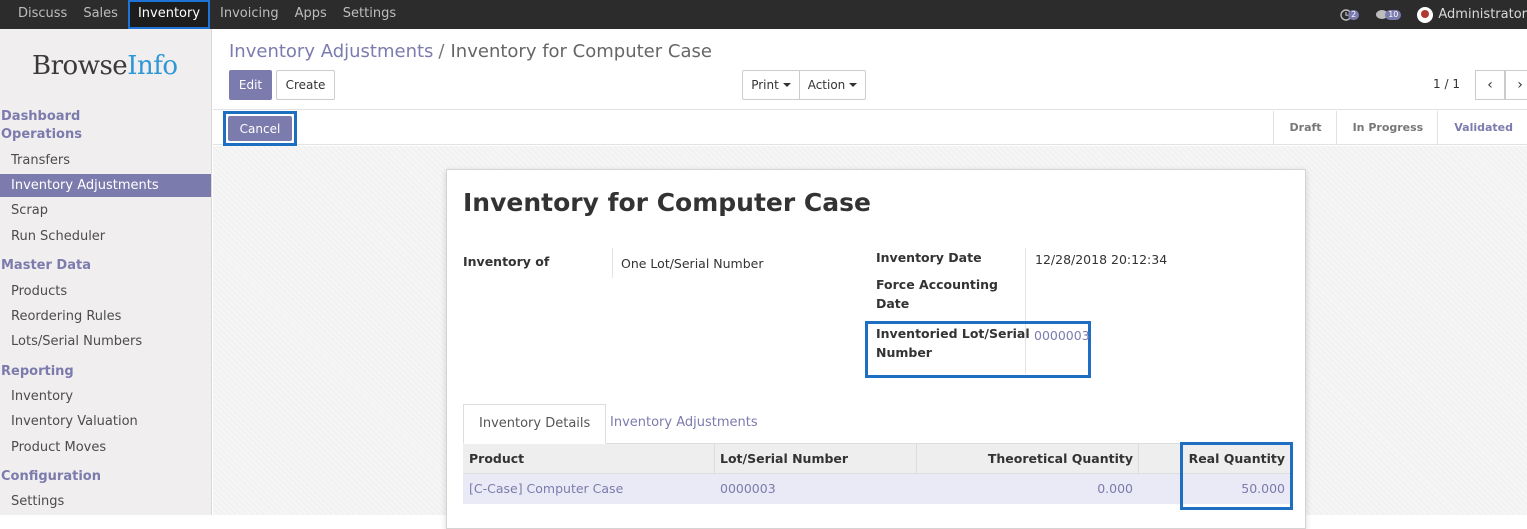 The image size is (1527, 529). What do you see at coordinates (506, 261) in the screenshot?
I see `inventory-of-label: Inventory of` at bounding box center [506, 261].